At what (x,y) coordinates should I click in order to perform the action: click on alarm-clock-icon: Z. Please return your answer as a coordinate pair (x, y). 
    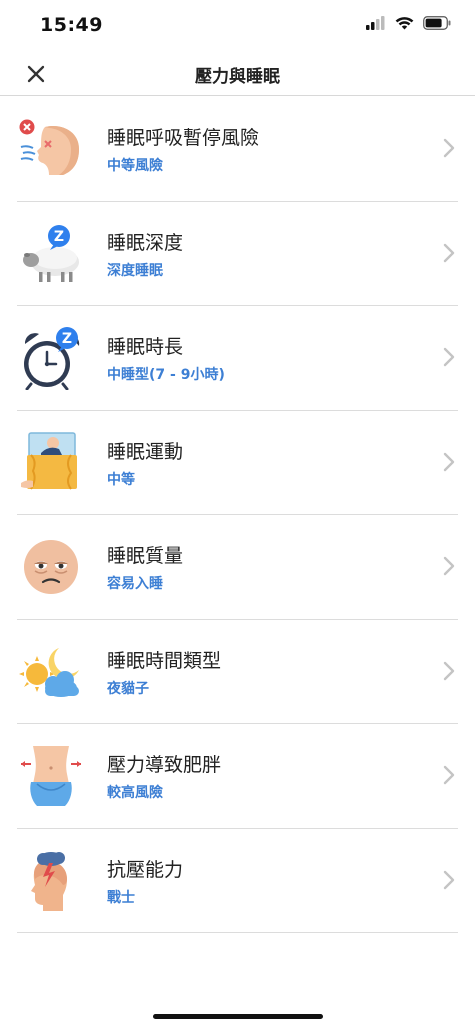
    Looking at the image, I should click on (52, 358).